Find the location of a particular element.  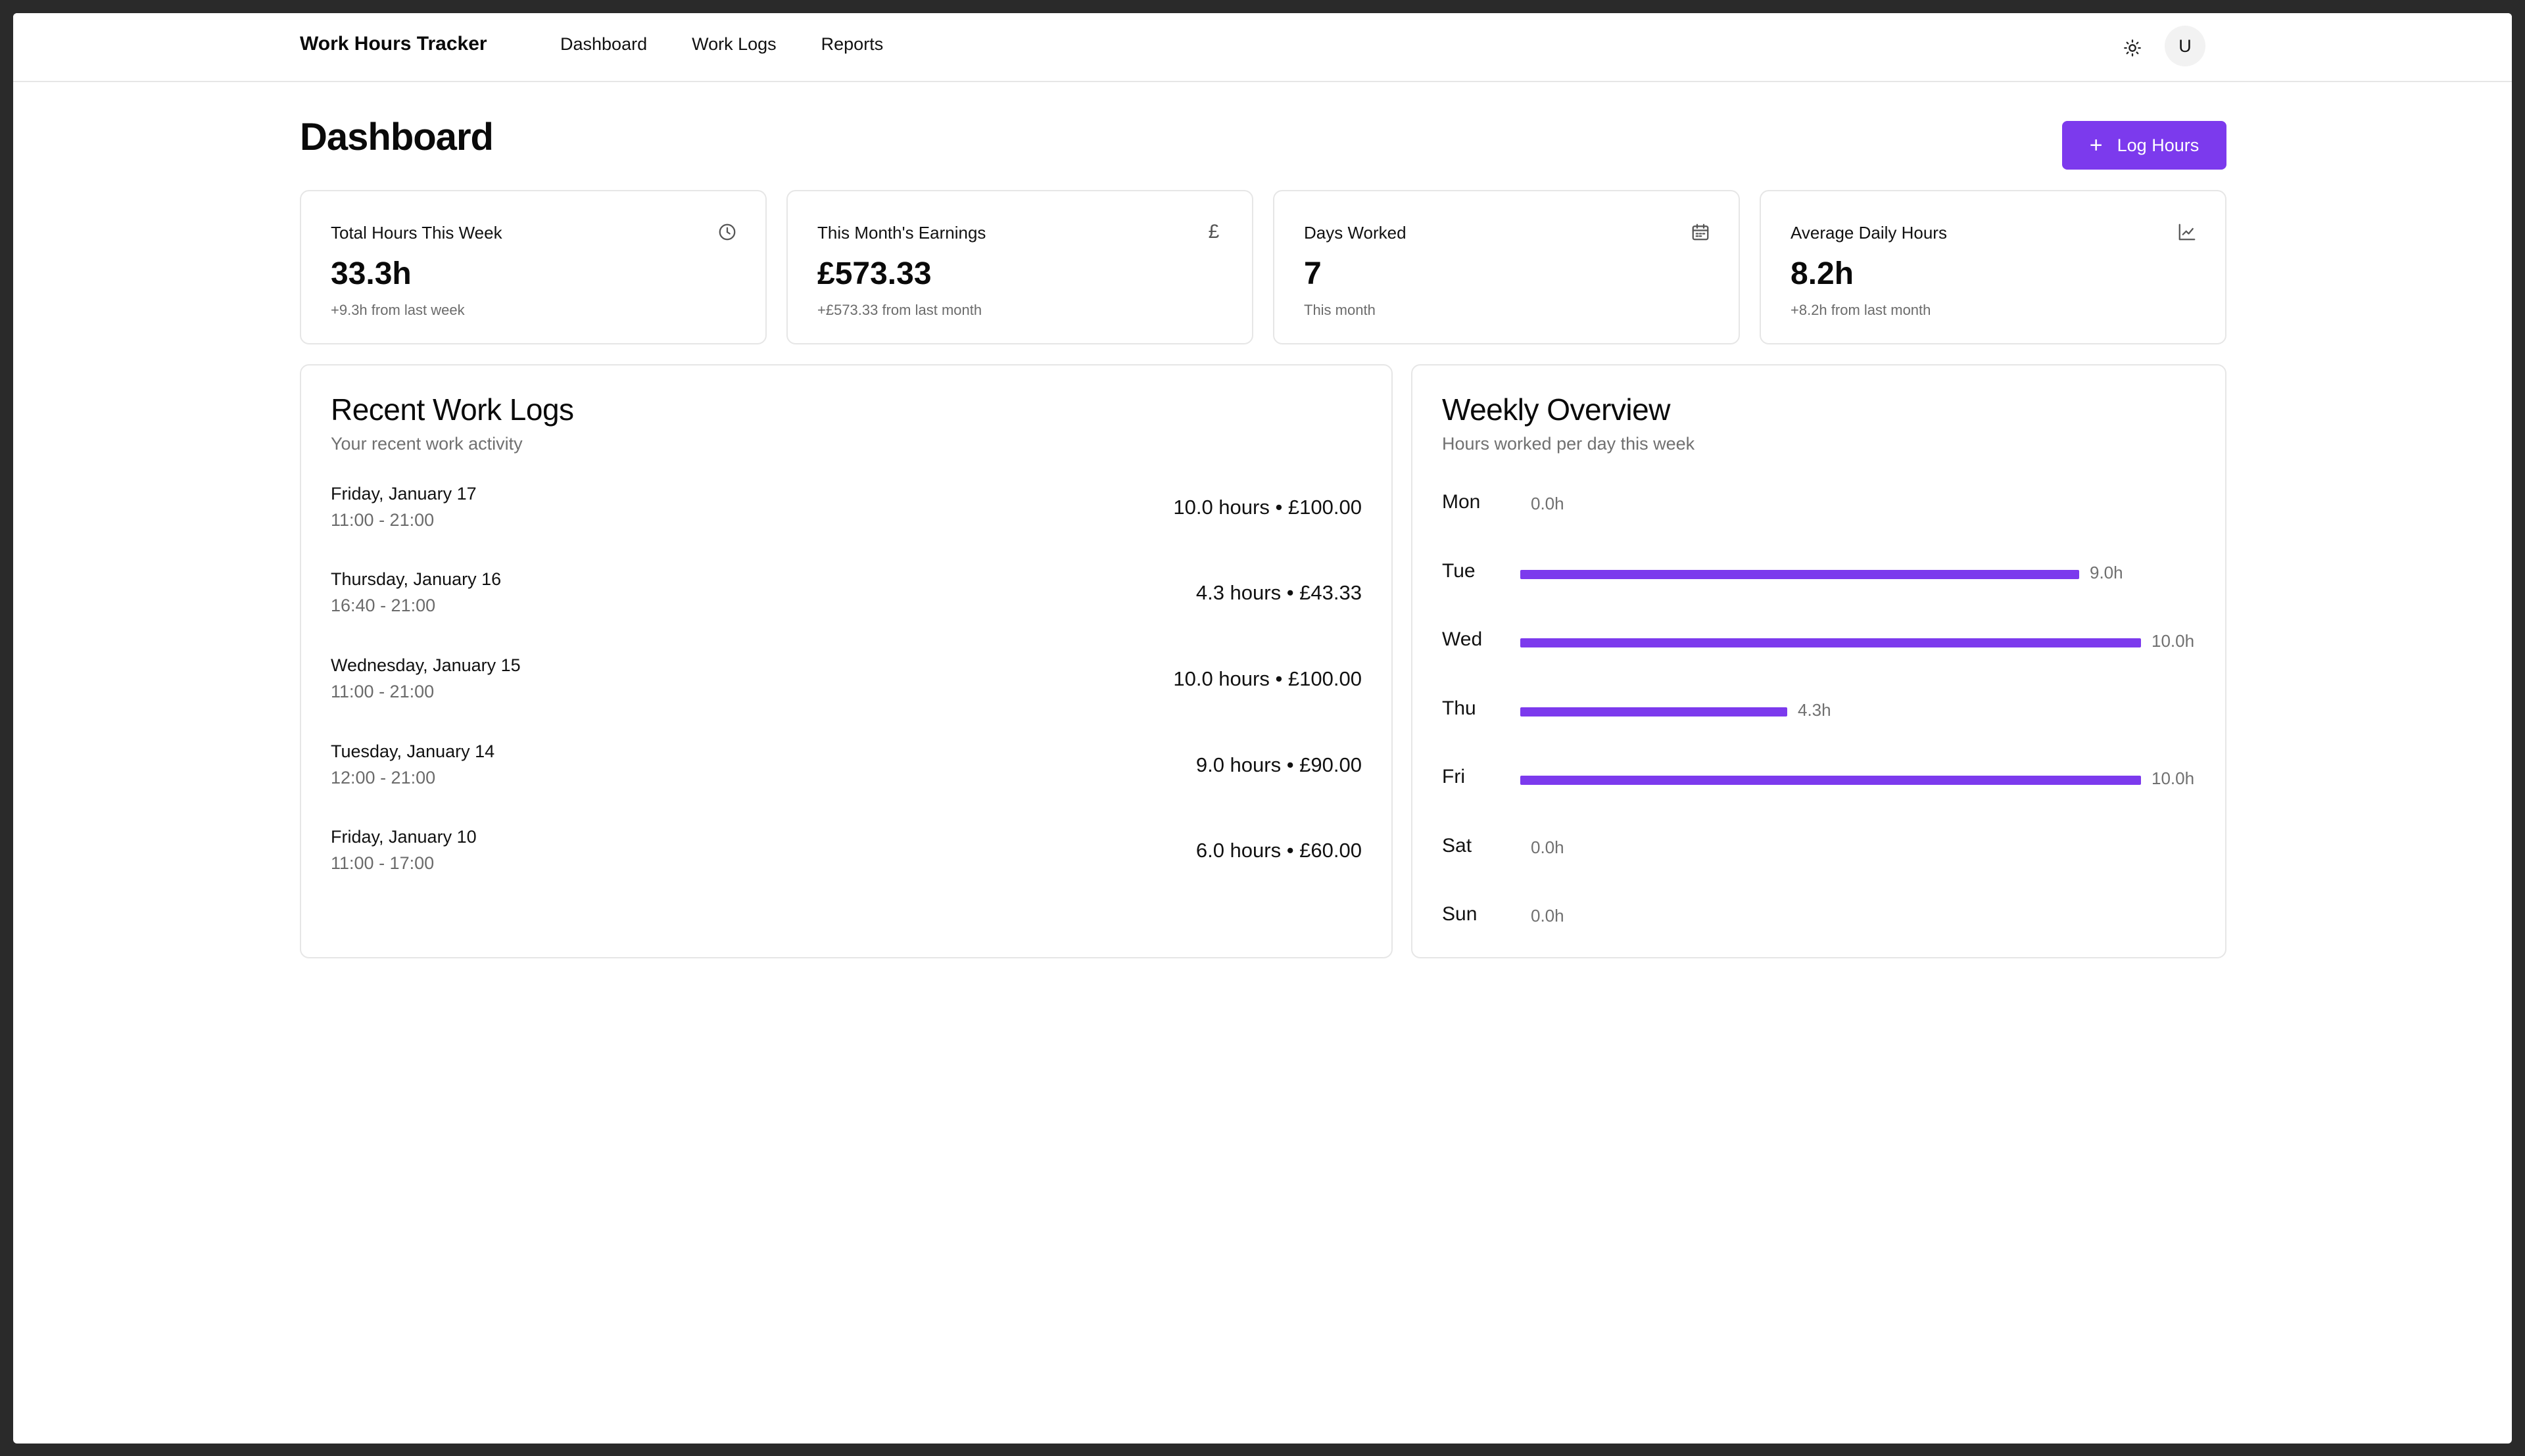

log-time: 16:40 - 21:00 is located at coordinates (384, 605).